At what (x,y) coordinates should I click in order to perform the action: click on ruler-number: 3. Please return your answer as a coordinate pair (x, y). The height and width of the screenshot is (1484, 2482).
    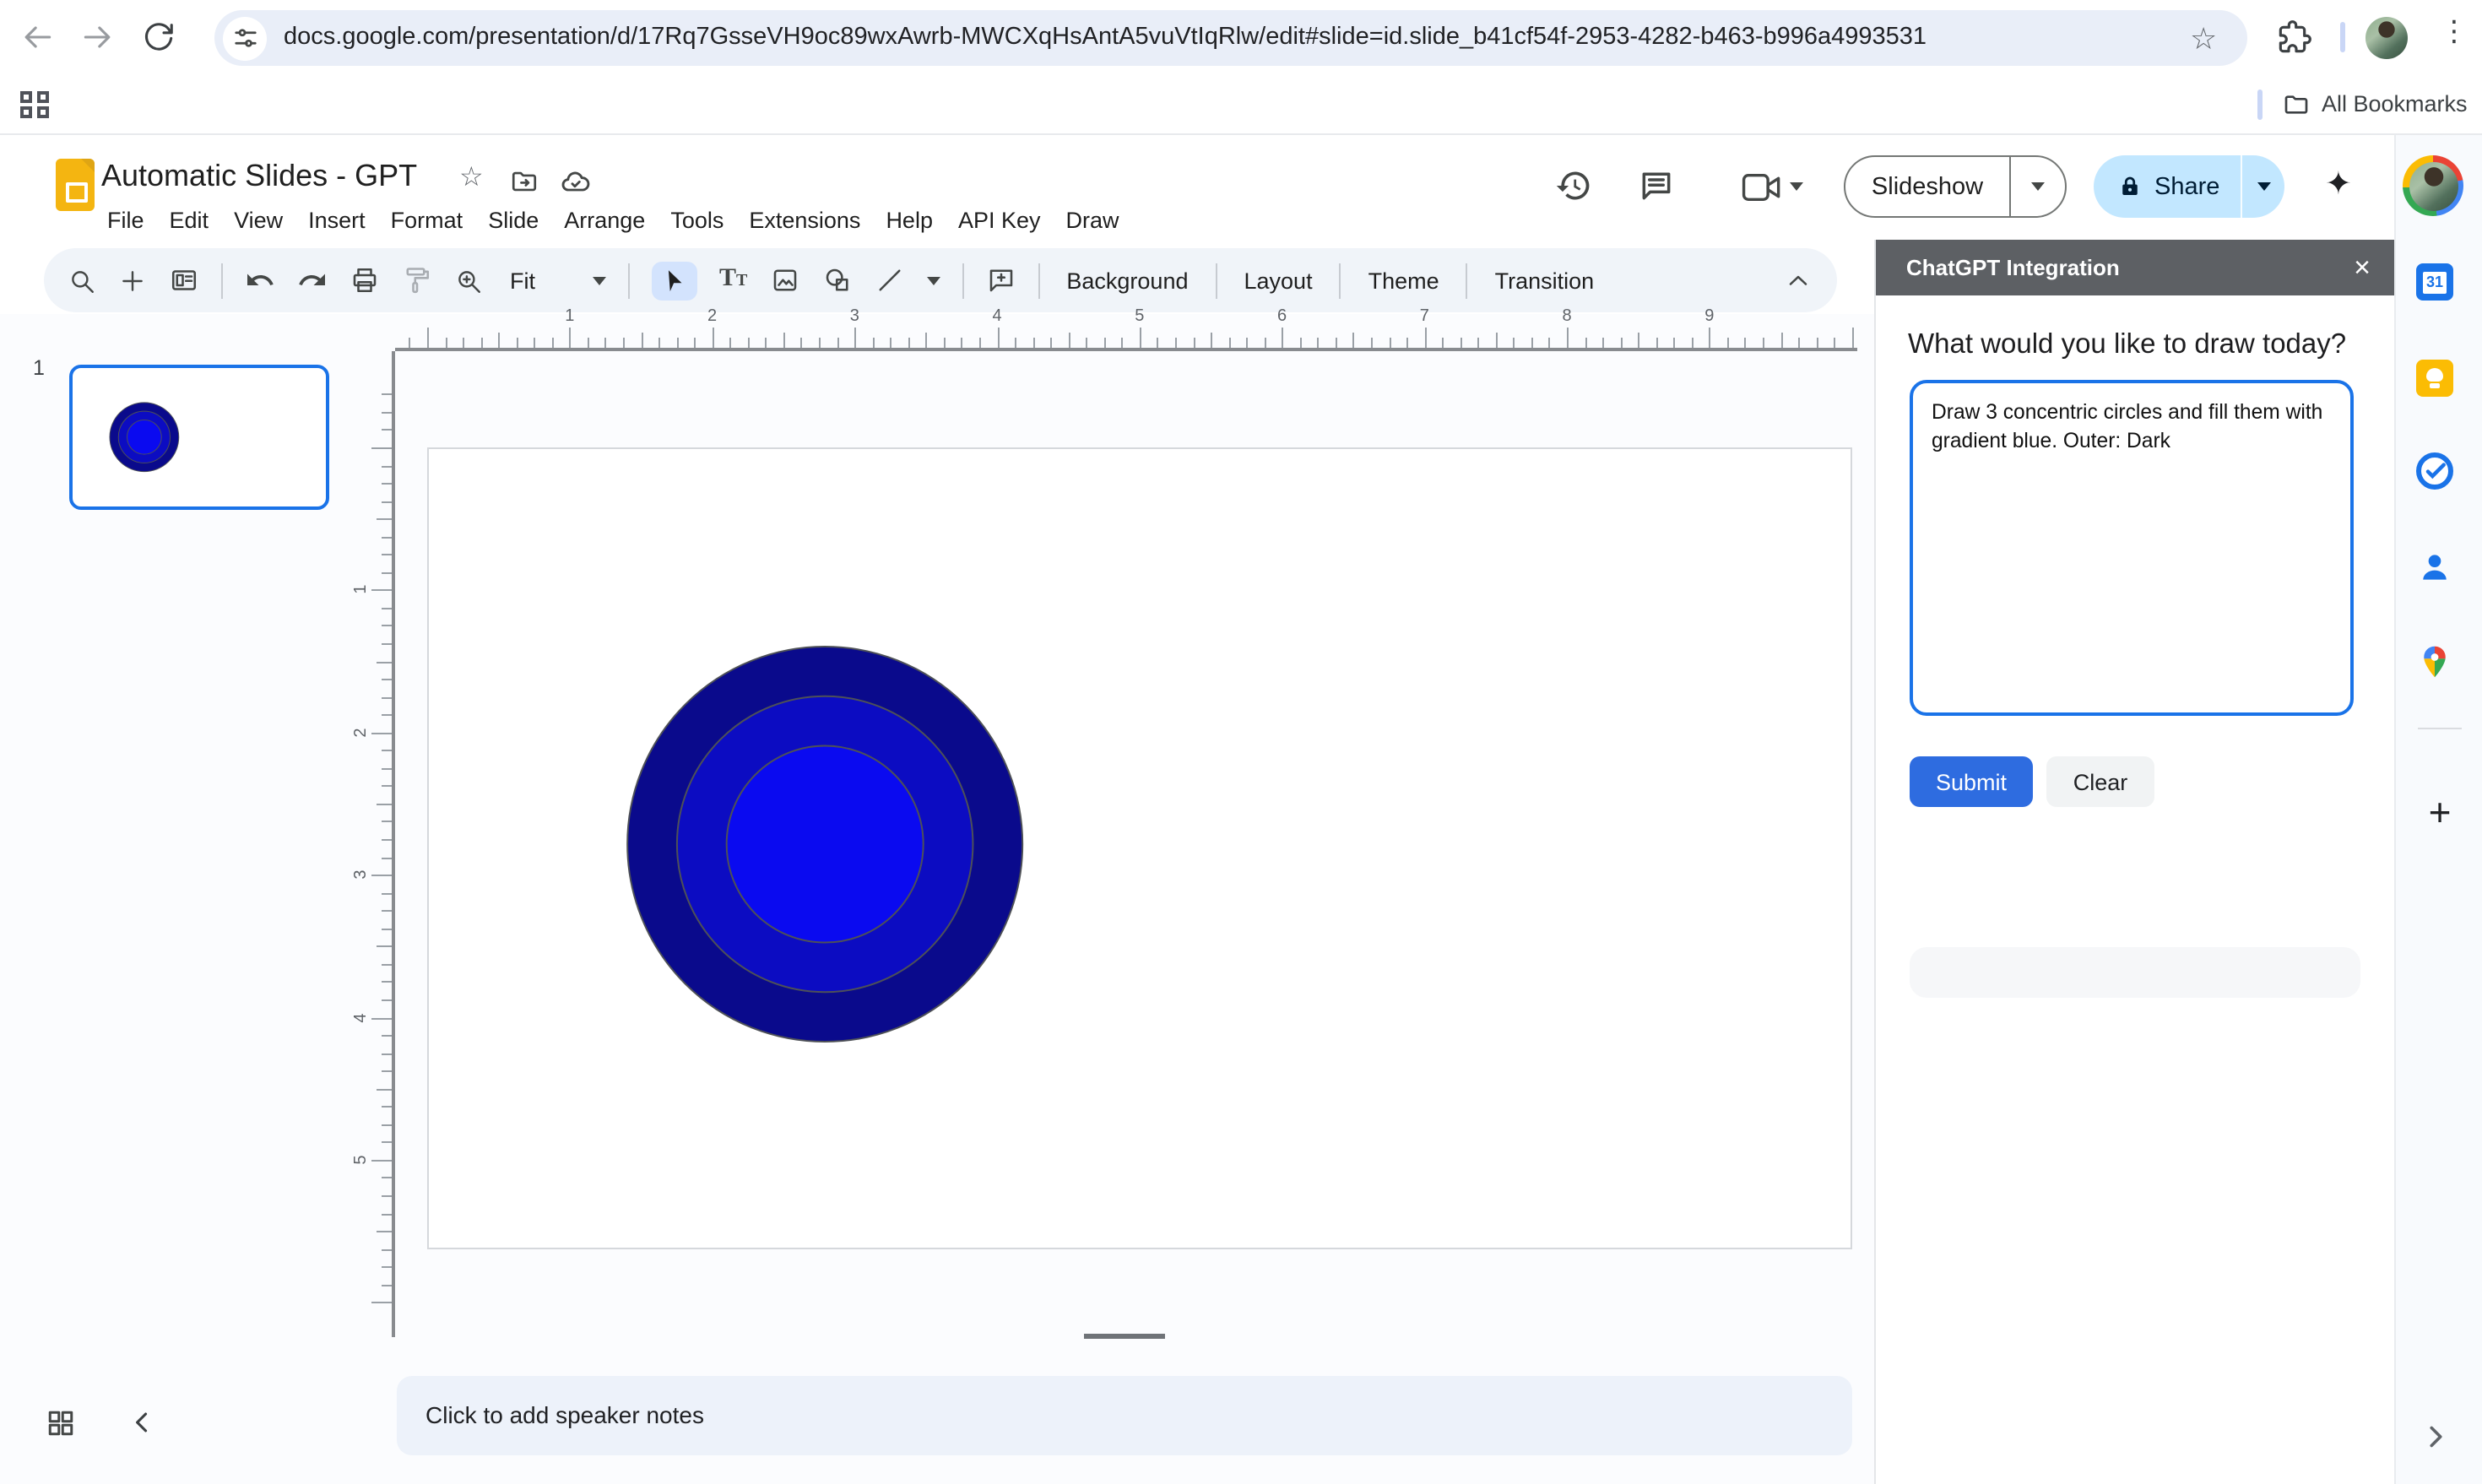
    Looking at the image, I should click on (854, 316).